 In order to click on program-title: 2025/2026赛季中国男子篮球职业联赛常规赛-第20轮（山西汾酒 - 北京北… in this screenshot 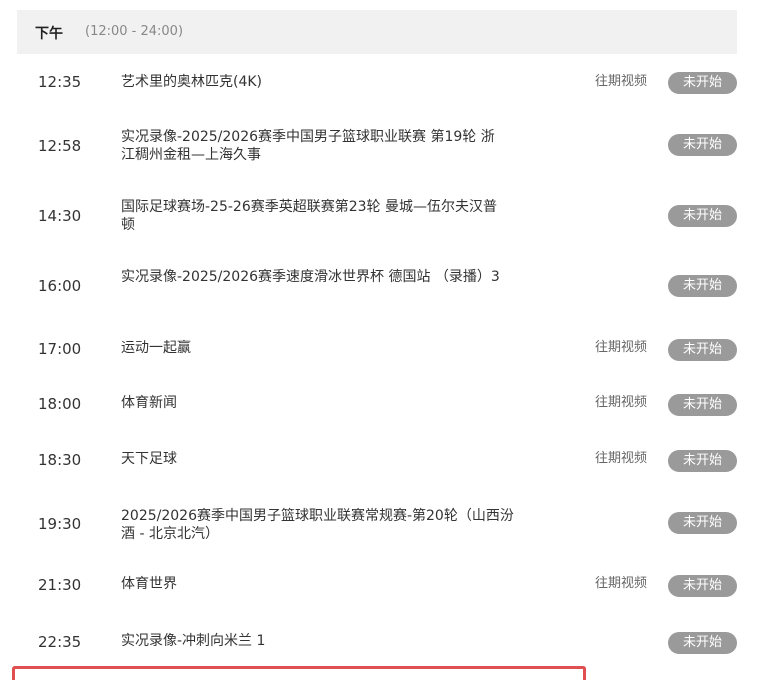, I will do `click(321, 525)`.